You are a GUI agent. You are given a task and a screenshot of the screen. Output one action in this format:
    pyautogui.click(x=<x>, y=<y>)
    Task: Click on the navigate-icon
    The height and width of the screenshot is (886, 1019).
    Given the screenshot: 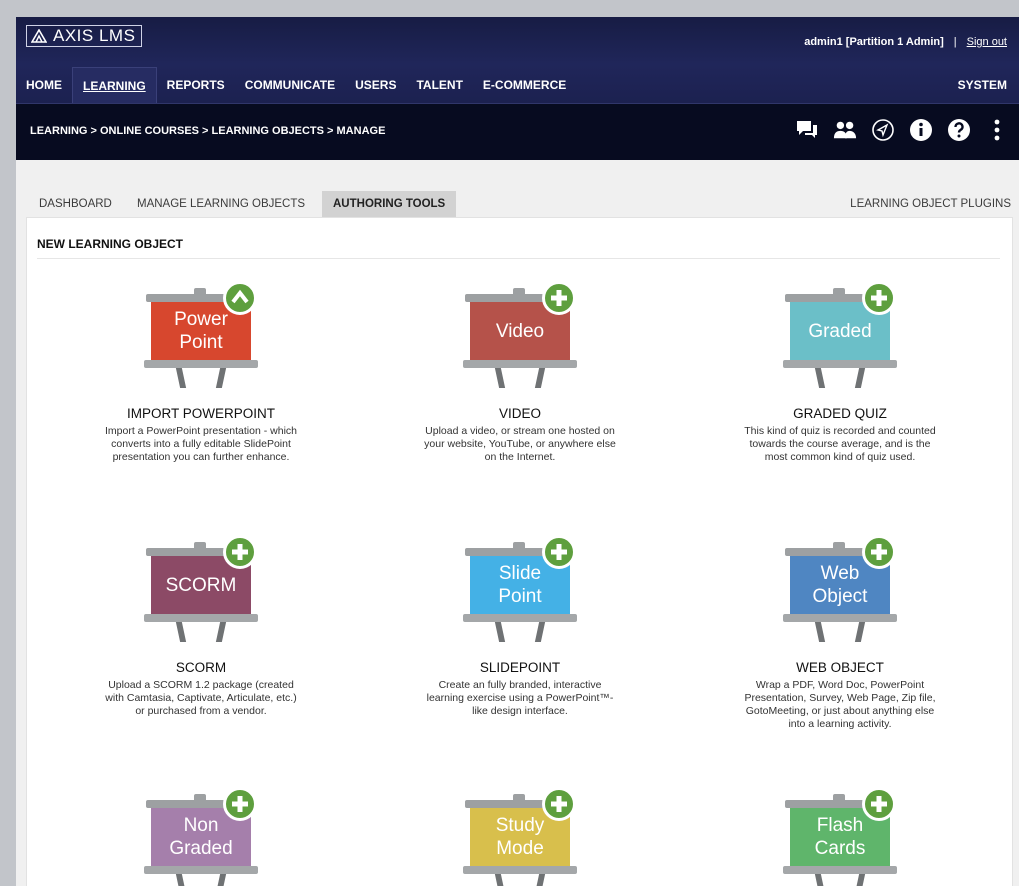 What is the action you would take?
    pyautogui.click(x=883, y=130)
    